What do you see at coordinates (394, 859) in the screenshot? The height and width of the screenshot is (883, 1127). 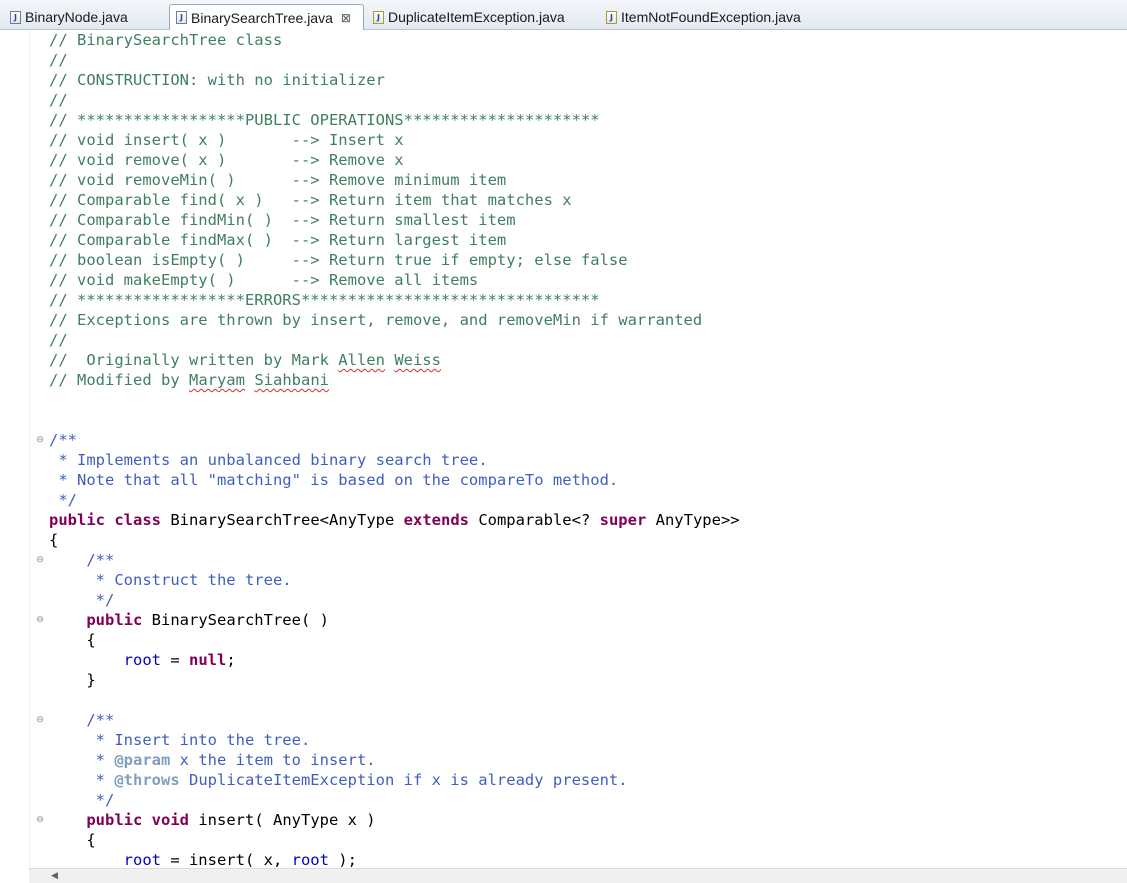 I see `code-line: root = insert( x, root );` at bounding box center [394, 859].